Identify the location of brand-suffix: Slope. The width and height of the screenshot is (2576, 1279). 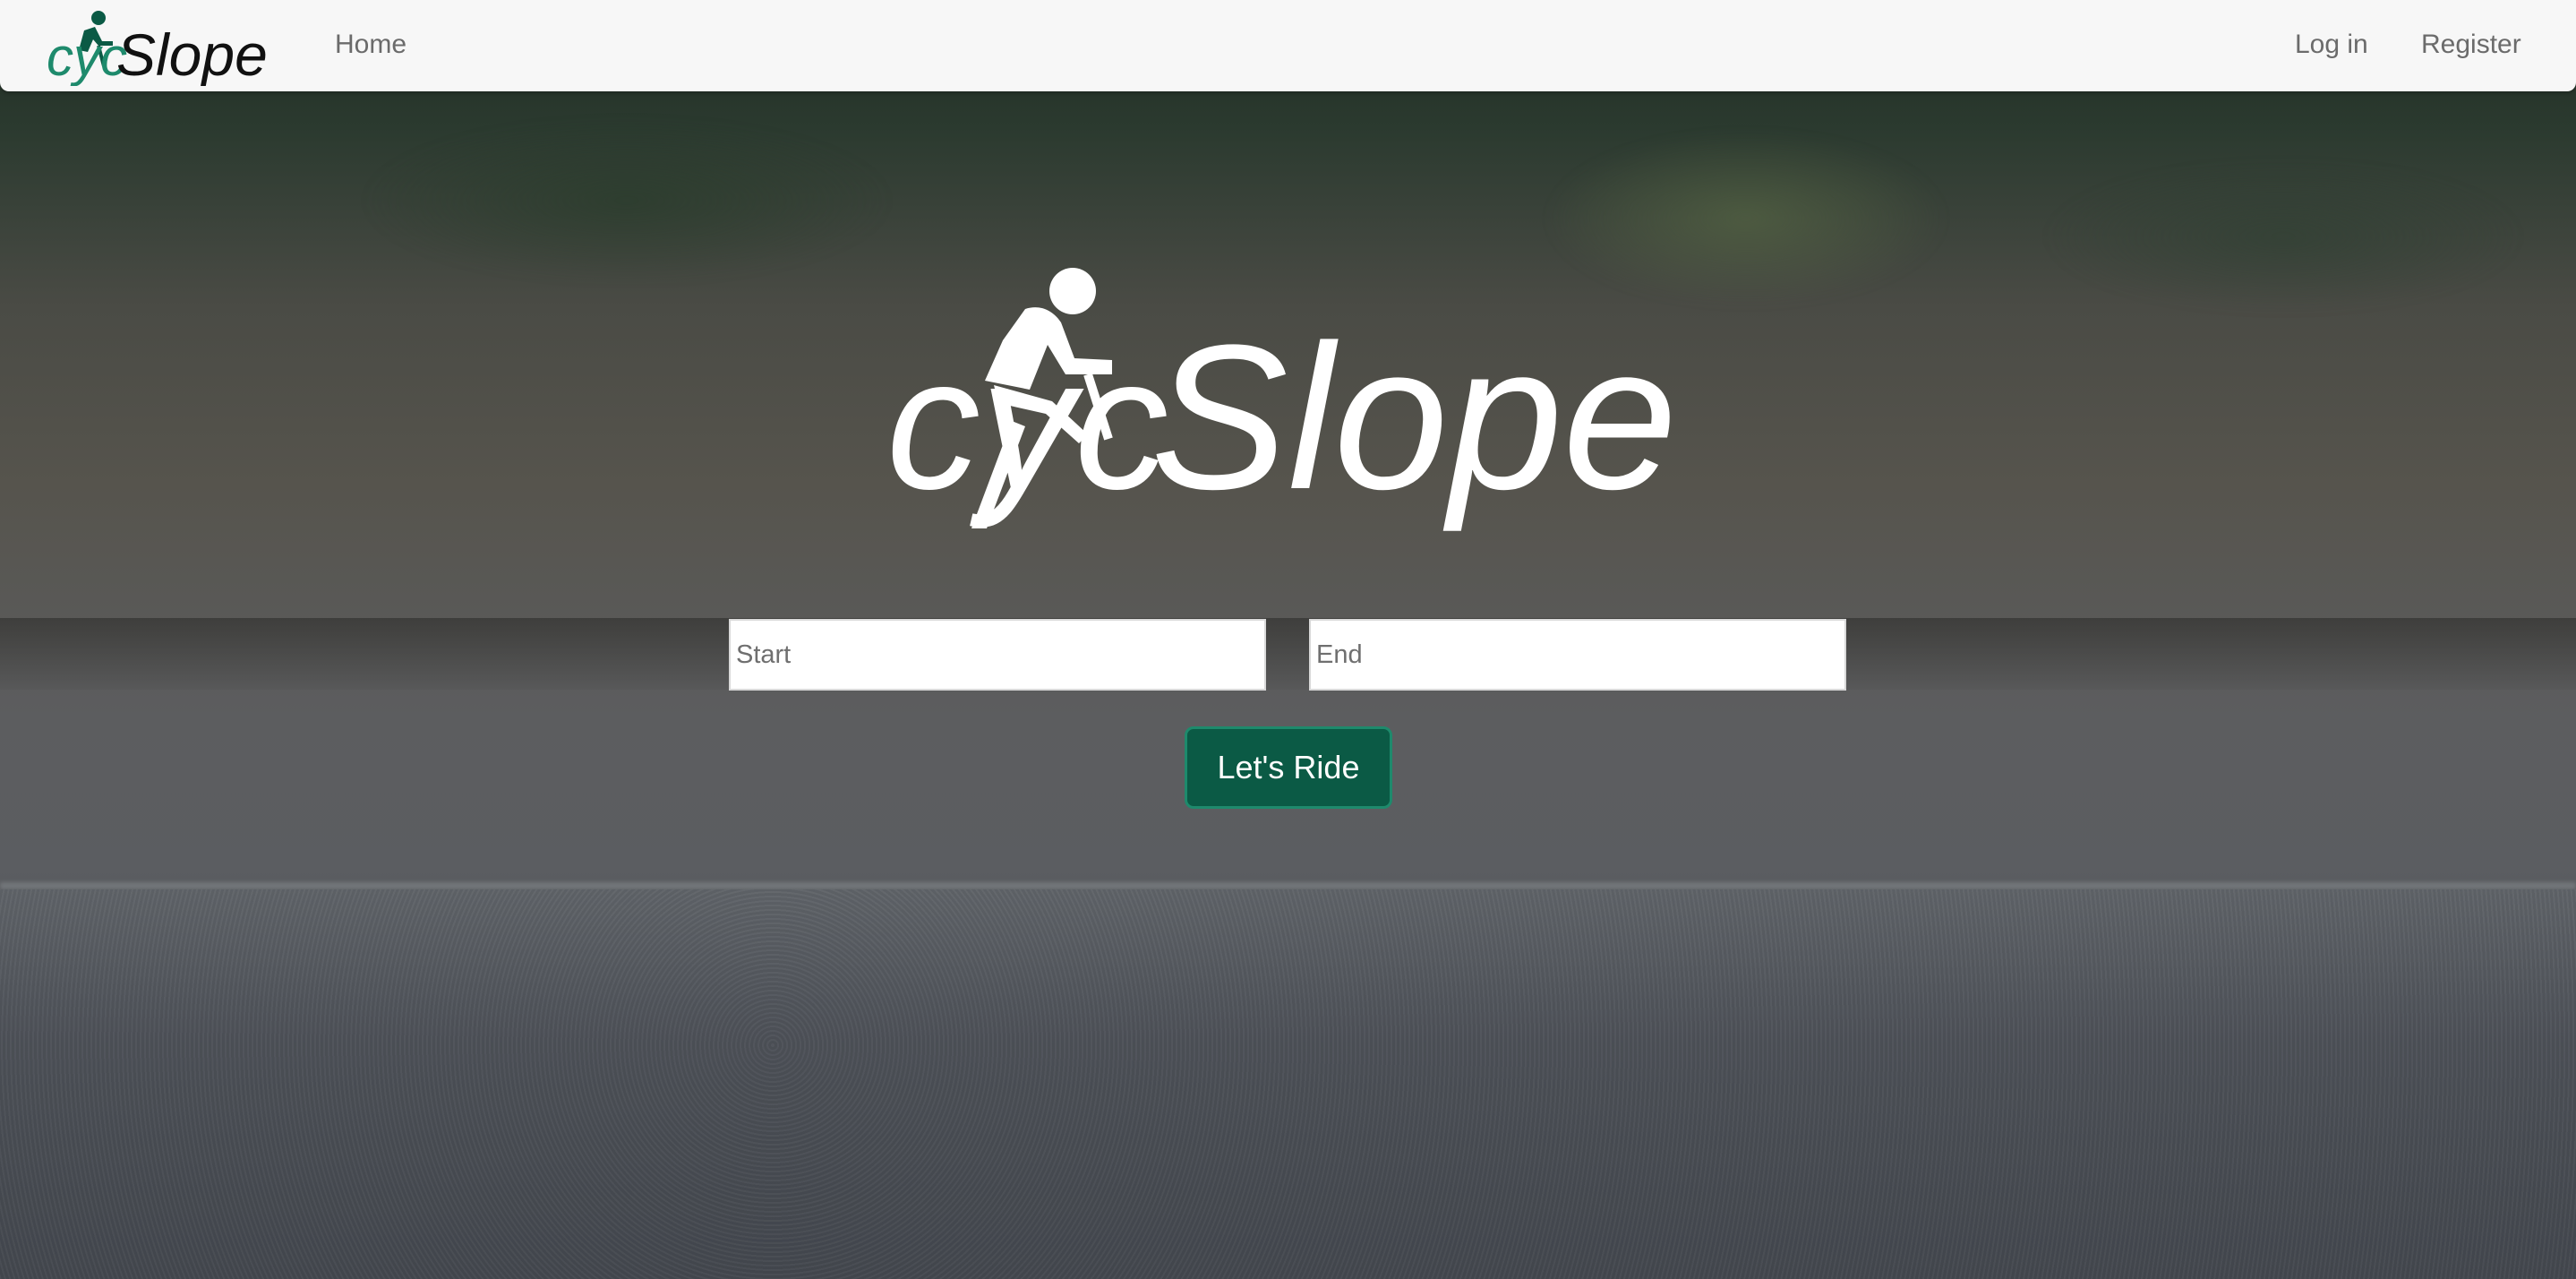
(192, 53).